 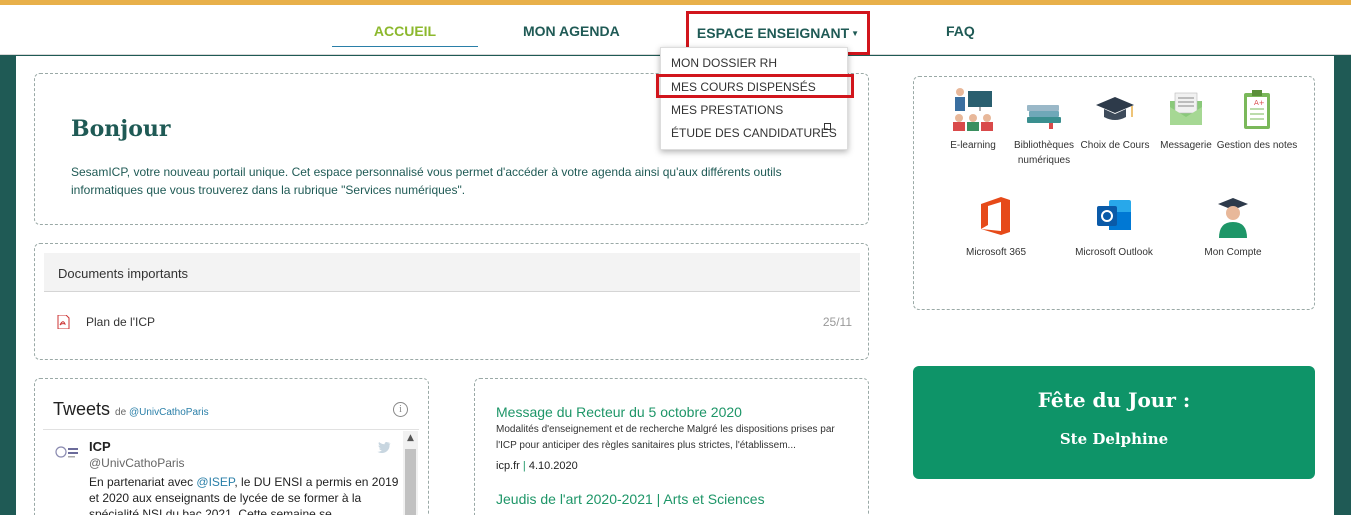 I want to click on menu-item-mes-prestations: MES PRESTATIONS, so click(x=727, y=110).